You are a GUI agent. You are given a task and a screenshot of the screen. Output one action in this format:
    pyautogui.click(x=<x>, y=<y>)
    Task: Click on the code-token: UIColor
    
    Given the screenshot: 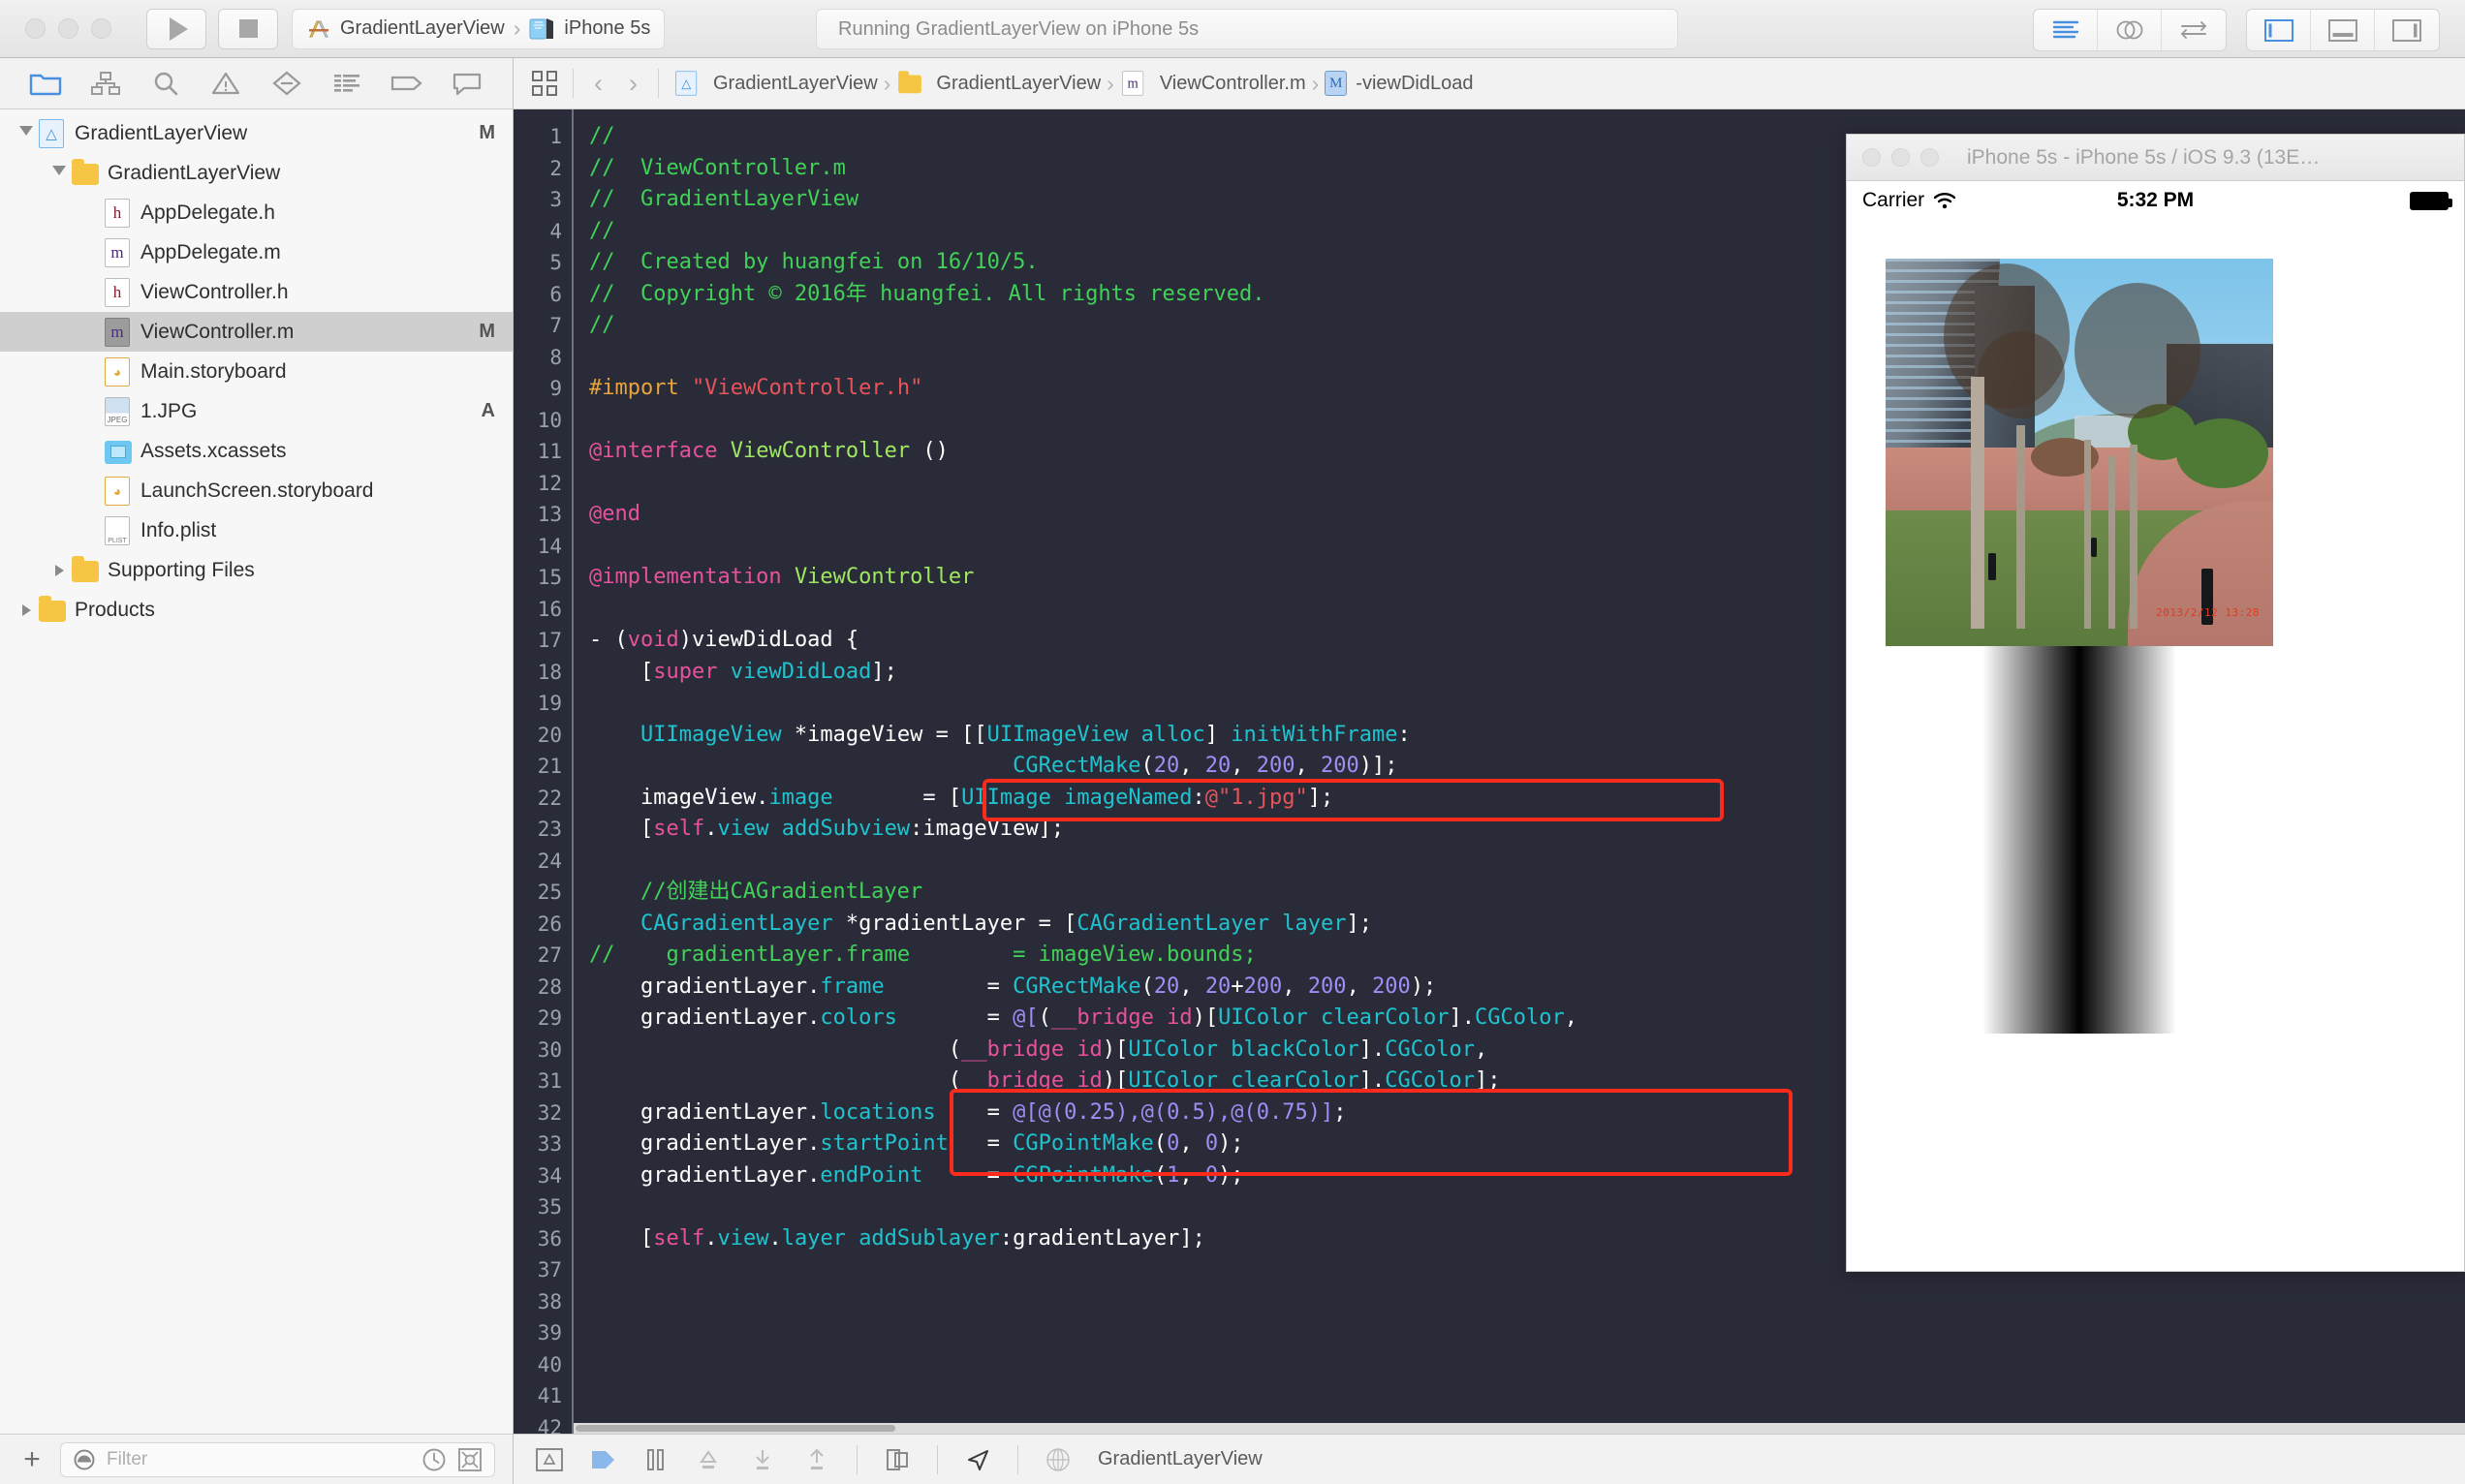 What is the action you would take?
    pyautogui.click(x=1173, y=1049)
    